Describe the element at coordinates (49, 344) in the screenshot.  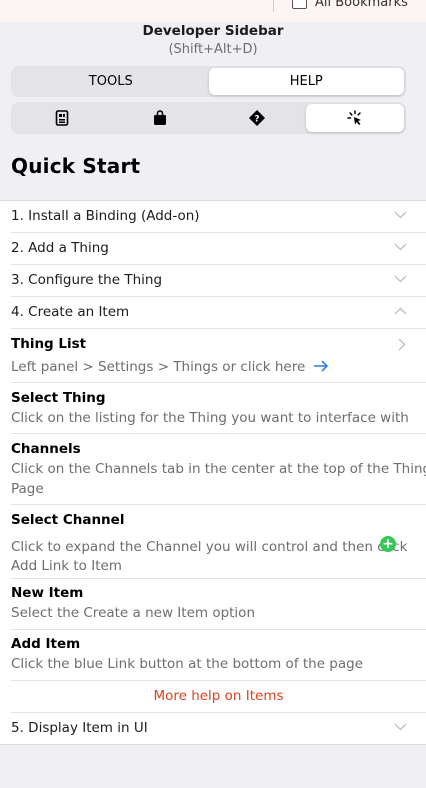
I see `step-title: Thing List` at that location.